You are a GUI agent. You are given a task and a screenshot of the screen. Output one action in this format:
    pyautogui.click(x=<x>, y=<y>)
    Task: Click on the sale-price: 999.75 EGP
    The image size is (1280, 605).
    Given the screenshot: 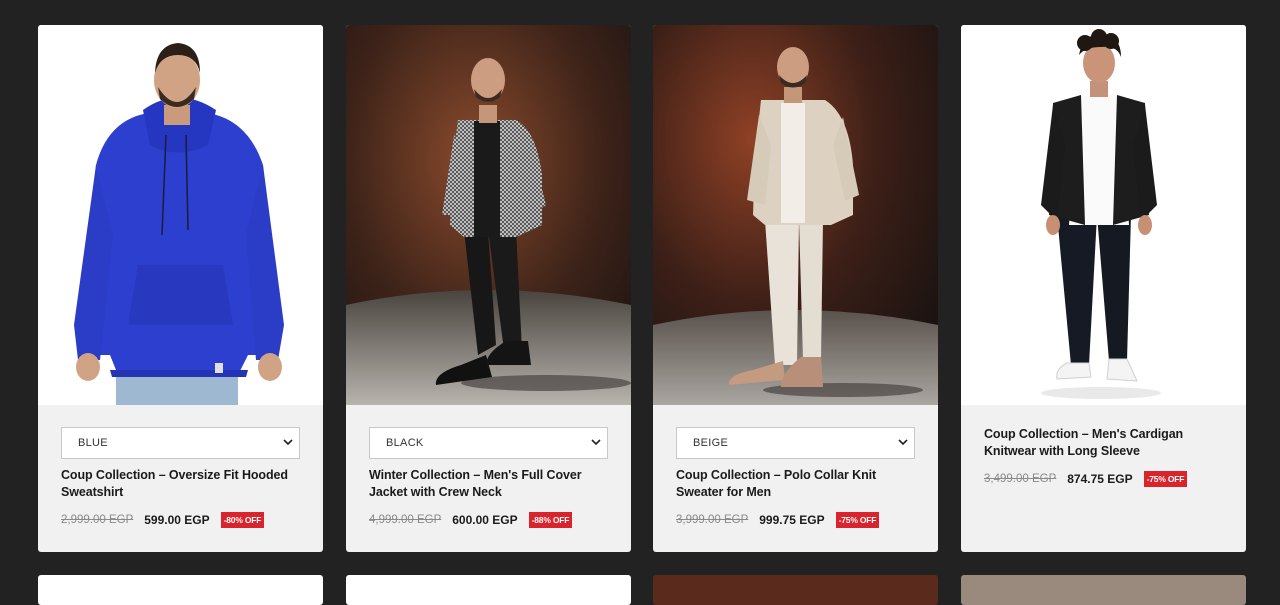 What is the action you would take?
    pyautogui.click(x=792, y=520)
    